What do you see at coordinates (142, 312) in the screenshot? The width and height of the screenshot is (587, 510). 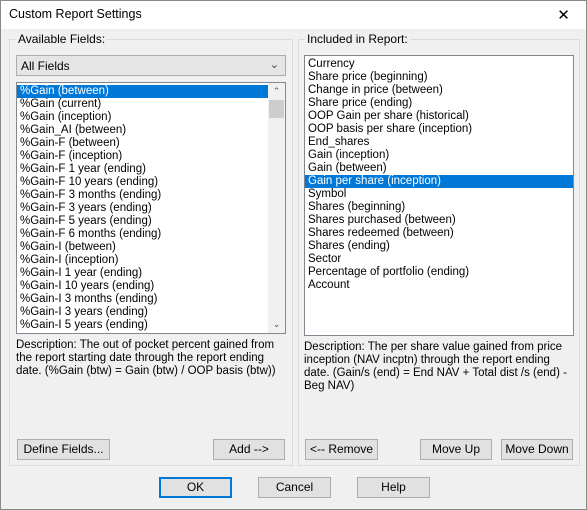 I see `list-item: %Gain-I 3 years (ending)` at bounding box center [142, 312].